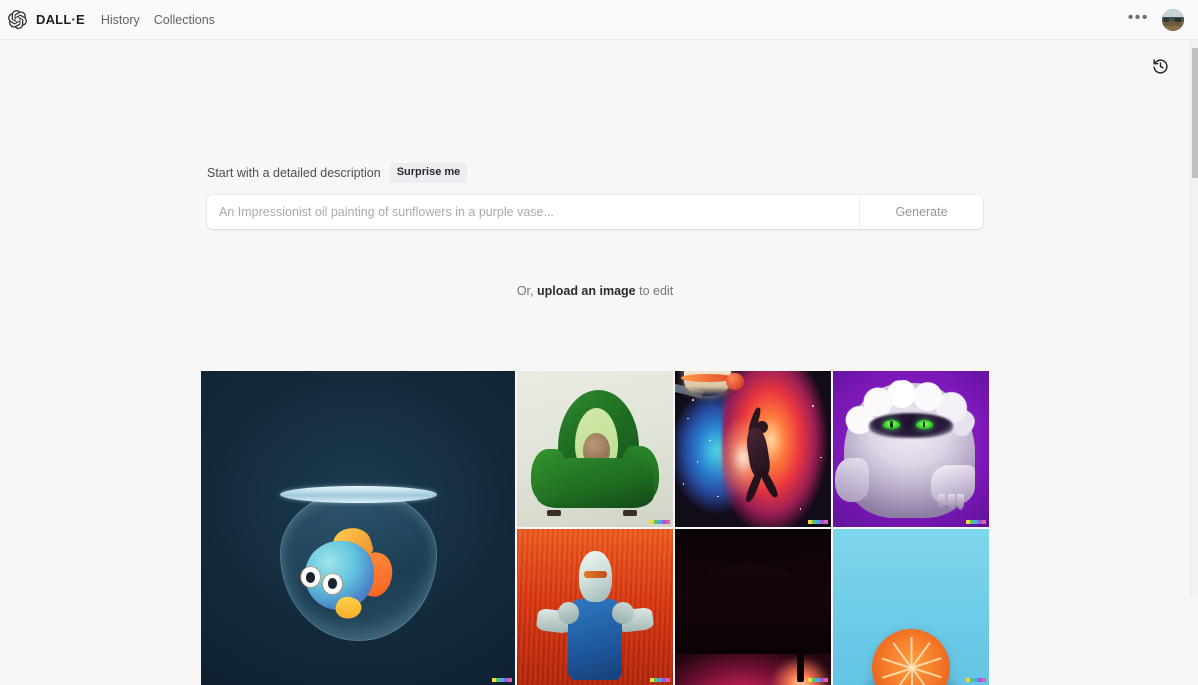  I want to click on prompt-input, so click(533, 212).